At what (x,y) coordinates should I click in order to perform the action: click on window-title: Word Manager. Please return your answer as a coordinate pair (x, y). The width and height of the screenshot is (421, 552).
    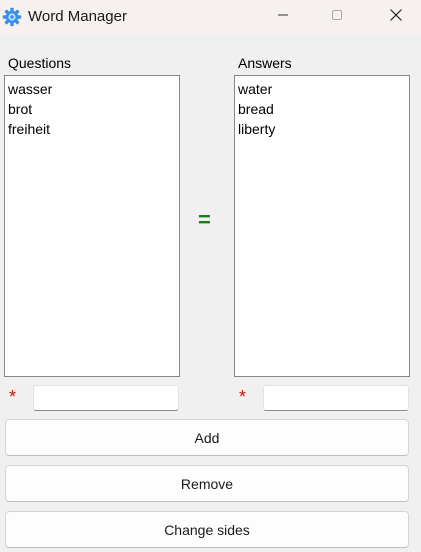
    Looking at the image, I should click on (77, 16).